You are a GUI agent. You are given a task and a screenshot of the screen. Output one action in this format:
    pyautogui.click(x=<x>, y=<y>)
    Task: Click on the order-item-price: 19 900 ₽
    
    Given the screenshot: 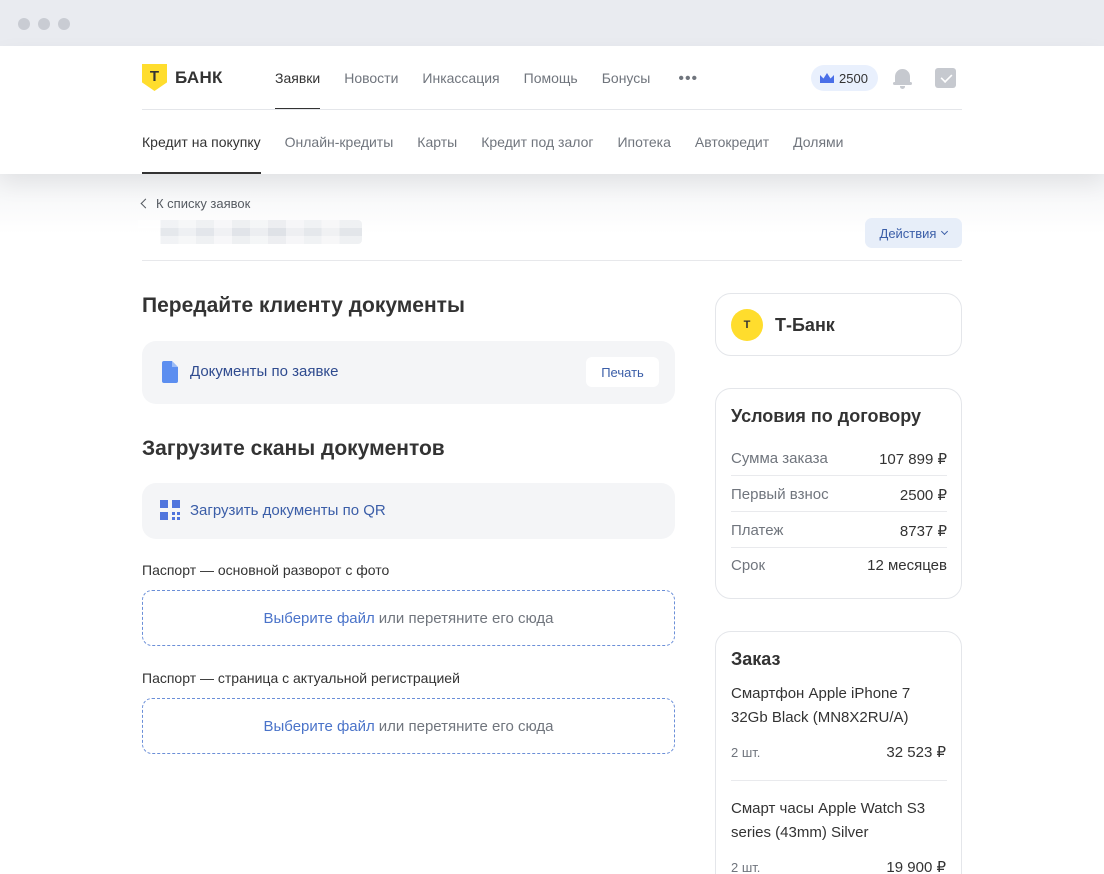 What is the action you would take?
    pyautogui.click(x=916, y=866)
    